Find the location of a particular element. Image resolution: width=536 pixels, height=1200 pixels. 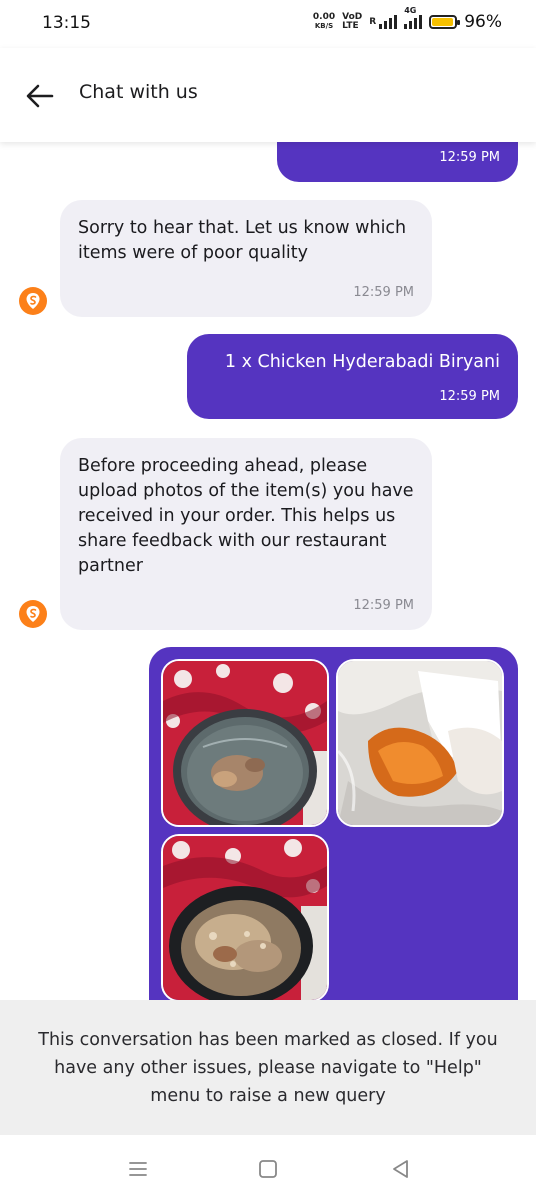

message-text: 1 x Chicken Hyderabadi Biryani is located at coordinates (362, 362).